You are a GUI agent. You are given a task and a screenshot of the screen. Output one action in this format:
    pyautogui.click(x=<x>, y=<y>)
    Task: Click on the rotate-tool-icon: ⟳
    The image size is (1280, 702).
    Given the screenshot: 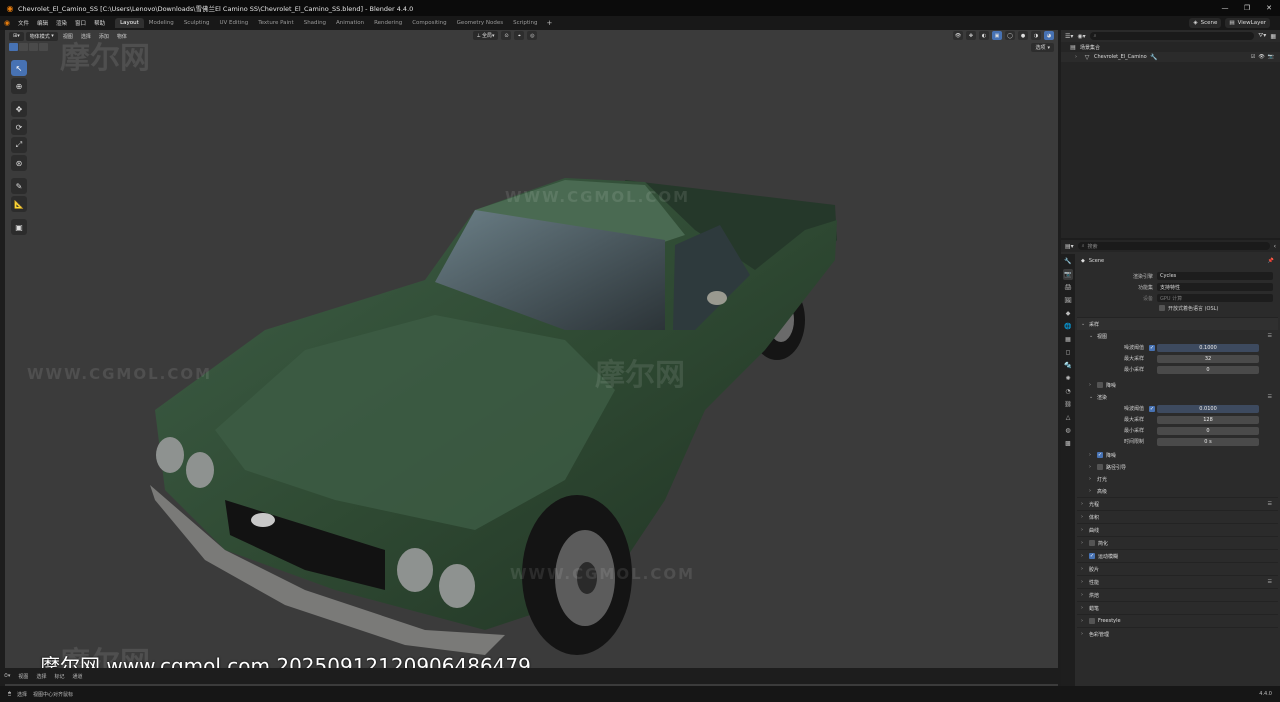 What is the action you would take?
    pyautogui.click(x=19, y=127)
    